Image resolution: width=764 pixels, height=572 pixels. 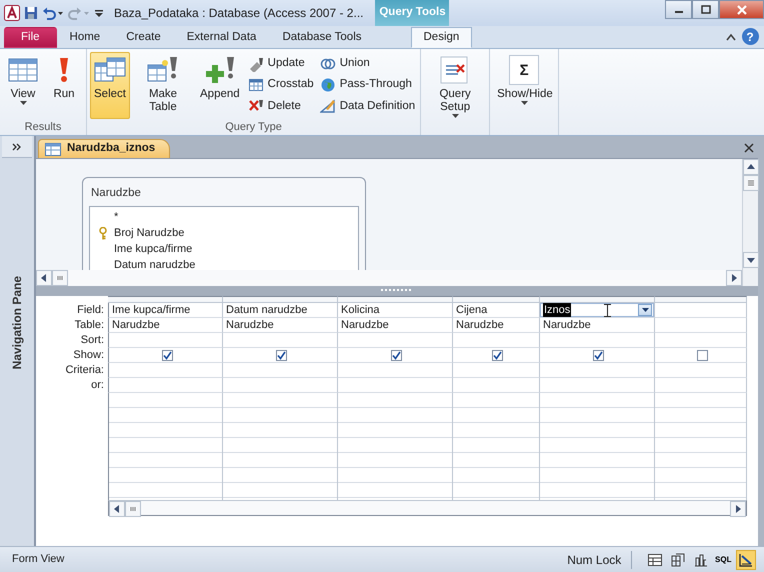 I want to click on row-label: Show:, so click(x=88, y=355).